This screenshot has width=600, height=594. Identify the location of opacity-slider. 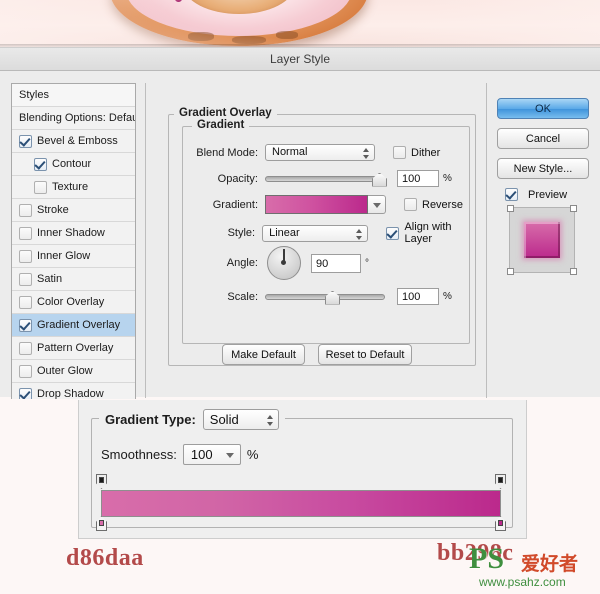
(326, 179).